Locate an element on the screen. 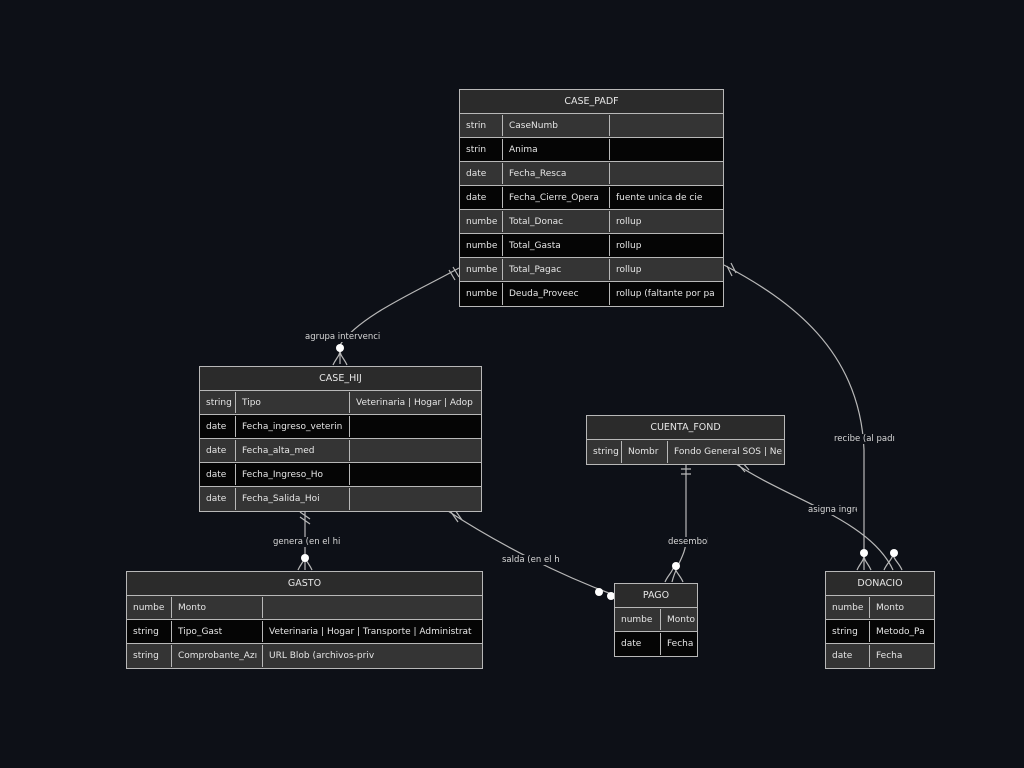 The image size is (1024, 768). attr-name: Nombr is located at coordinates (645, 452).